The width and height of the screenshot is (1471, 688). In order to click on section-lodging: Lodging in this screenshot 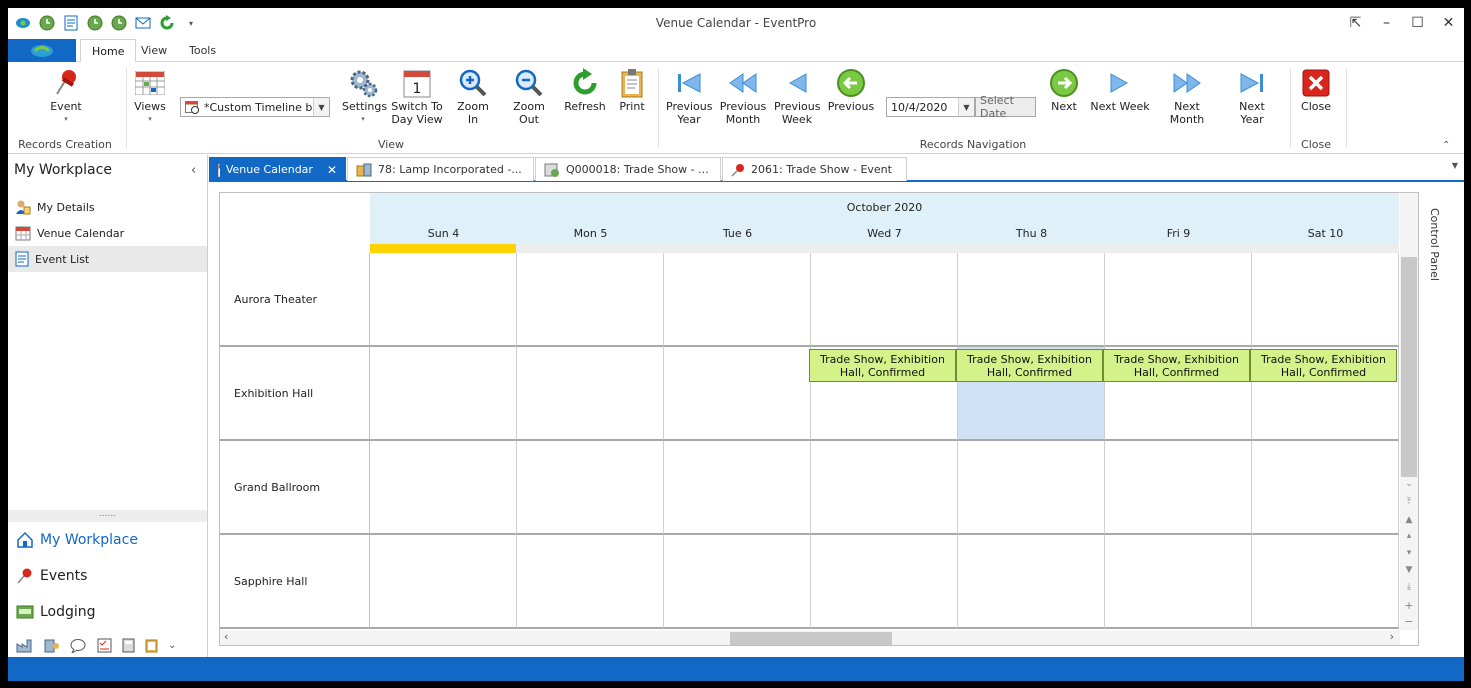, I will do `click(56, 612)`.